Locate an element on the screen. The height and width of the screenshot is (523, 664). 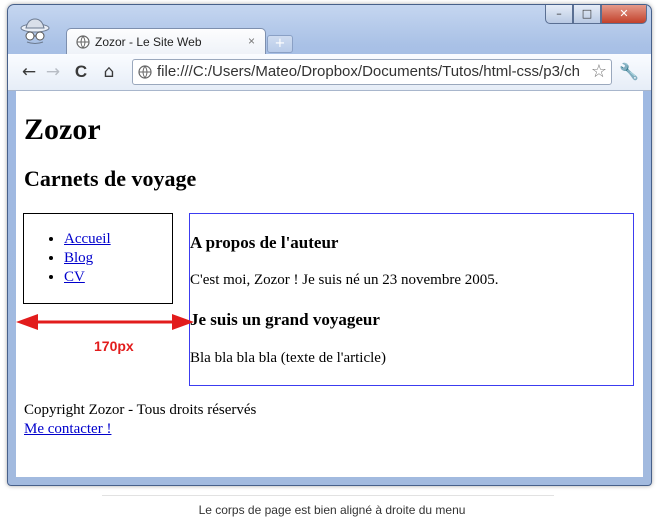
incognito-icon is located at coordinates (35, 31).